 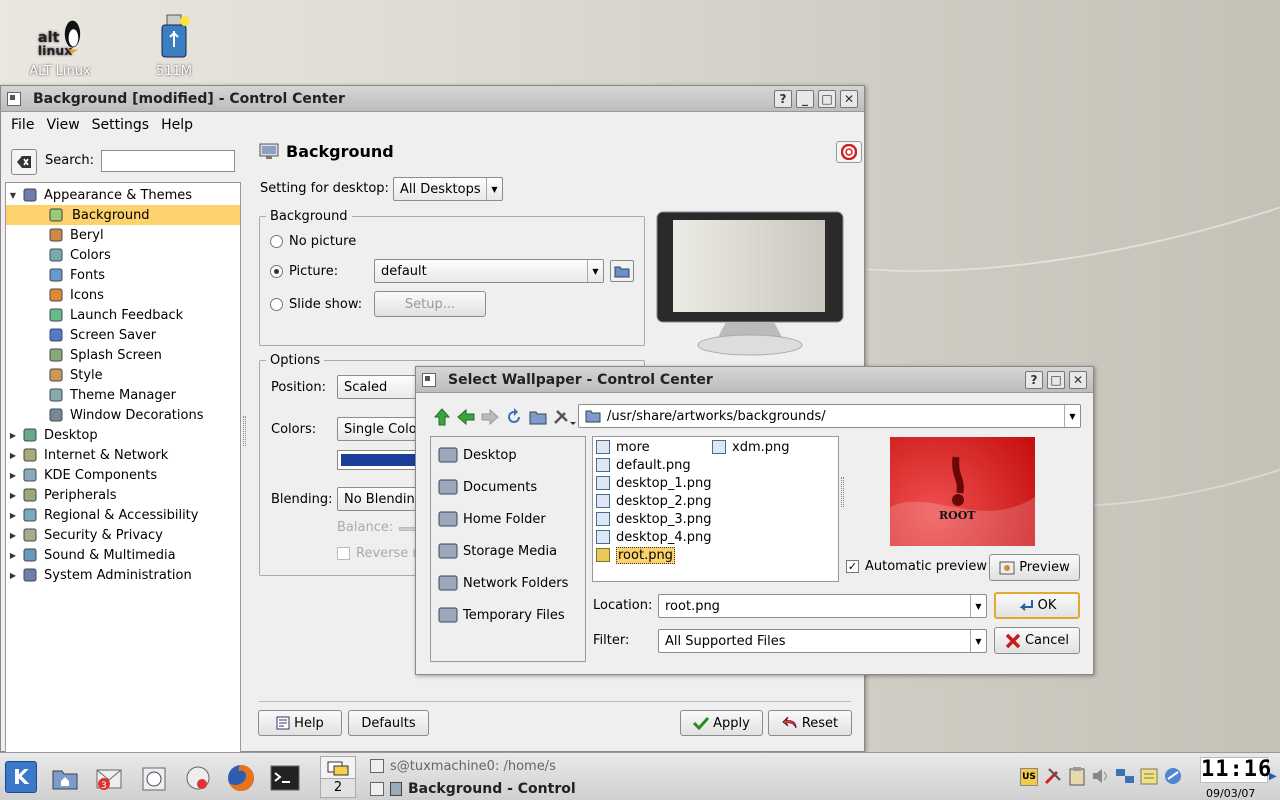 What do you see at coordinates (1125, 776) in the screenshot?
I see `network-tray-icon` at bounding box center [1125, 776].